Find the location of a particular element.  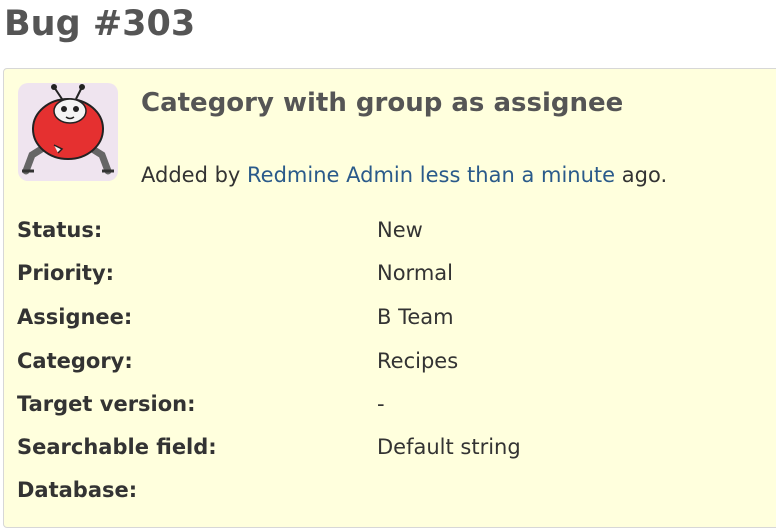

attr-value-assignee: B Team is located at coordinates (415, 317).